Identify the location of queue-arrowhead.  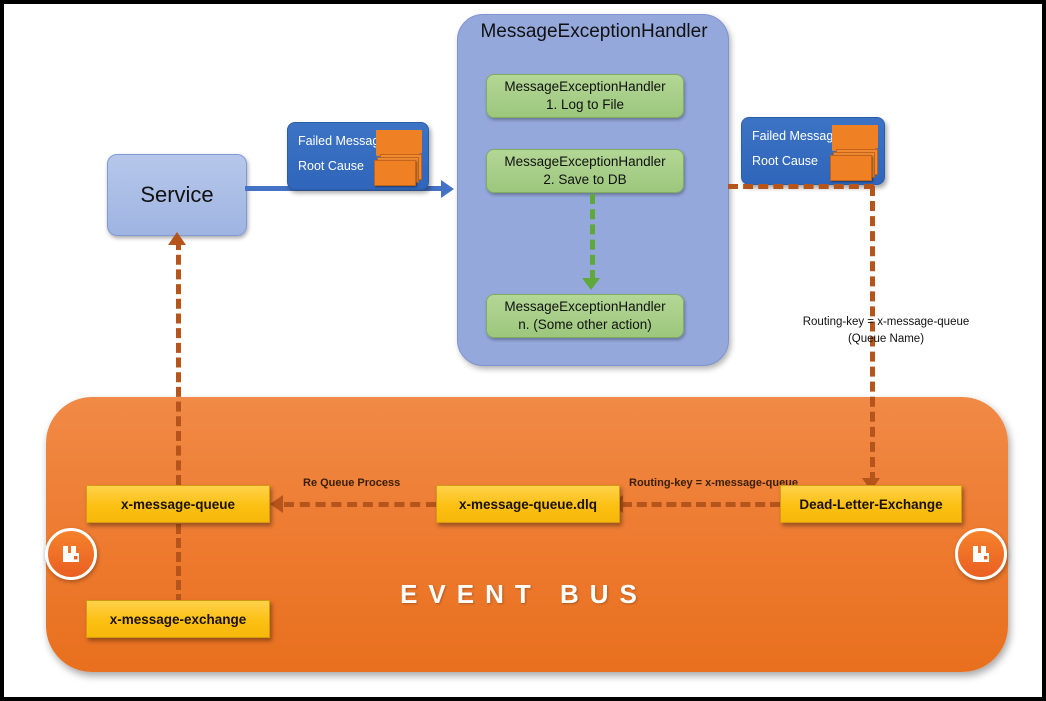
(276, 504).